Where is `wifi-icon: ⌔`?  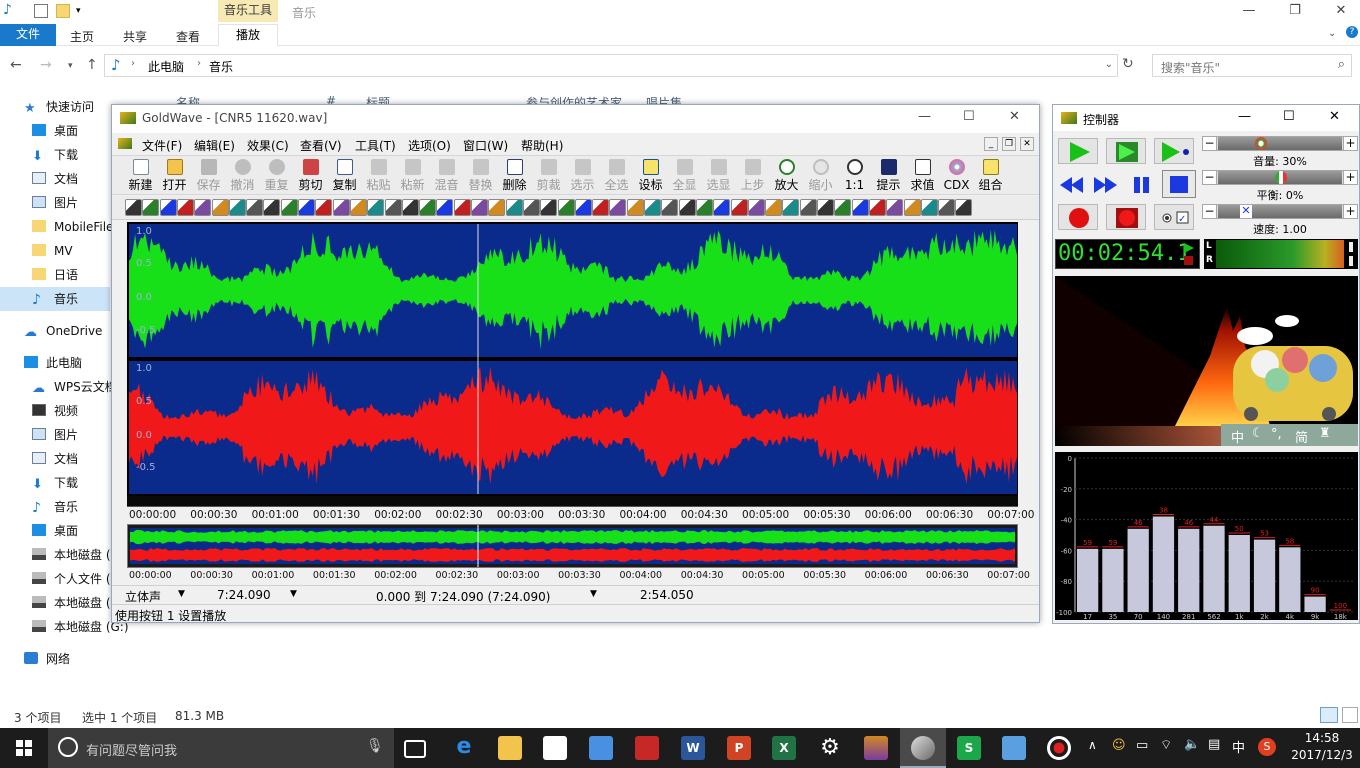 wifi-icon: ⌔ is located at coordinates (1166, 745).